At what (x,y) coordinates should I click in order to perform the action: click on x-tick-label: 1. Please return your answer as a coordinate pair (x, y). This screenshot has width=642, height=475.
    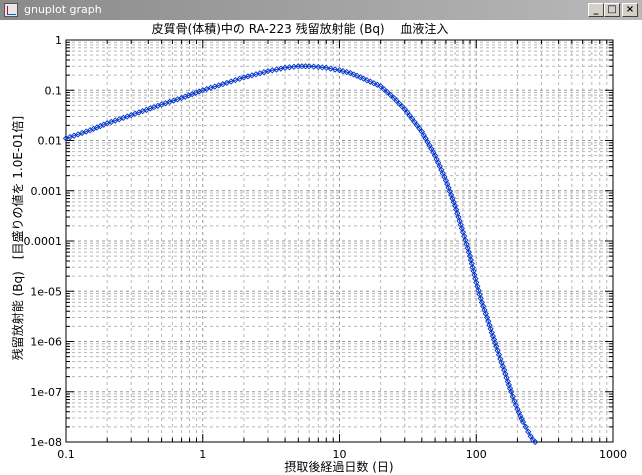
    Looking at the image, I should click on (202, 454).